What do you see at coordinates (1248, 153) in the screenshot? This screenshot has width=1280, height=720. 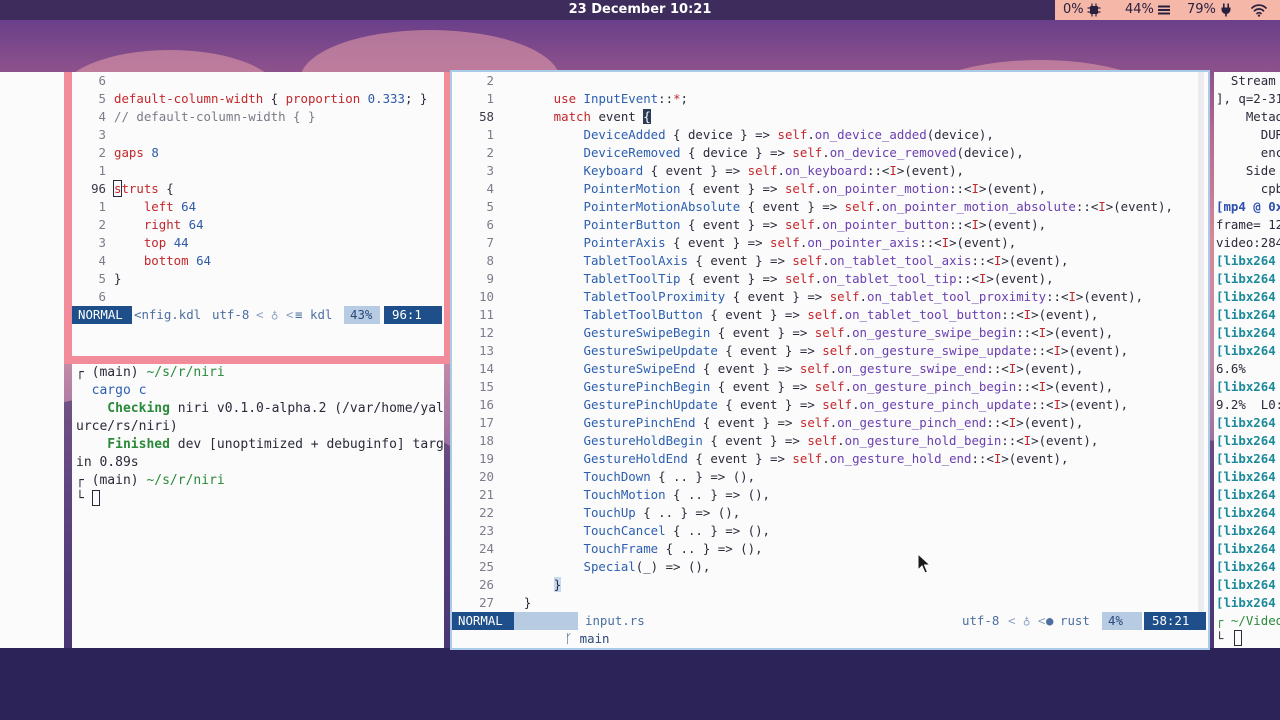 I see `terminal-line: enco` at bounding box center [1248, 153].